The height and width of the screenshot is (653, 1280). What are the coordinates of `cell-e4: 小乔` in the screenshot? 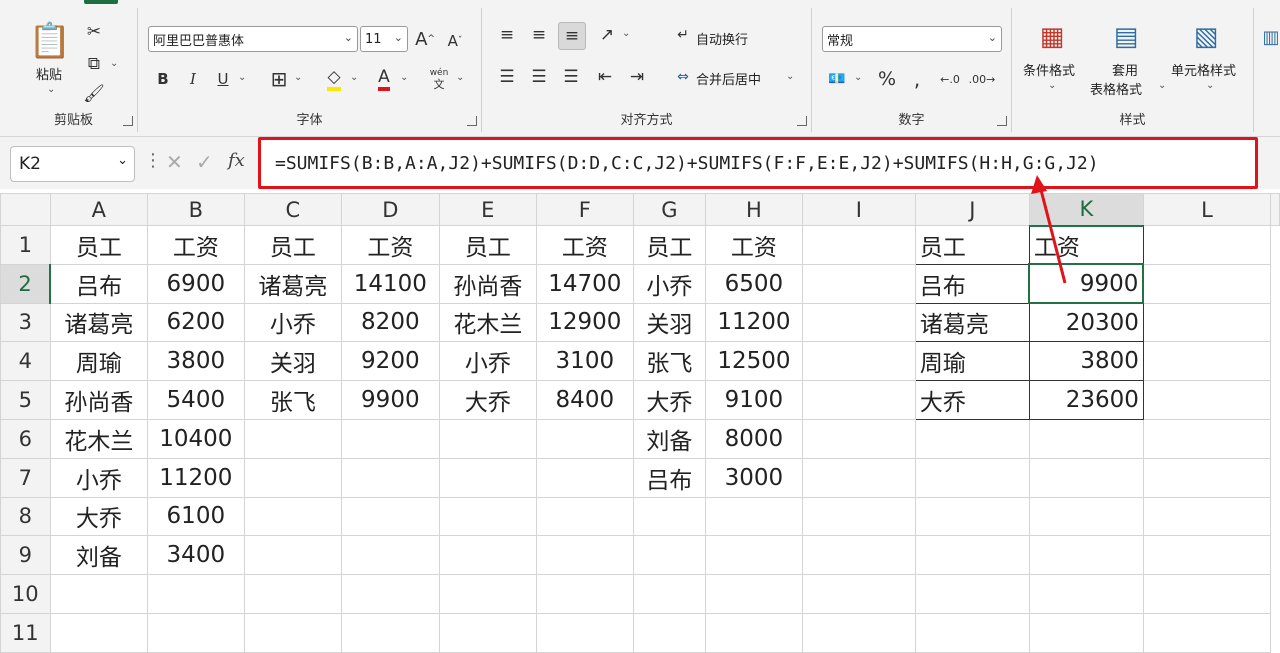 It's located at (488, 361).